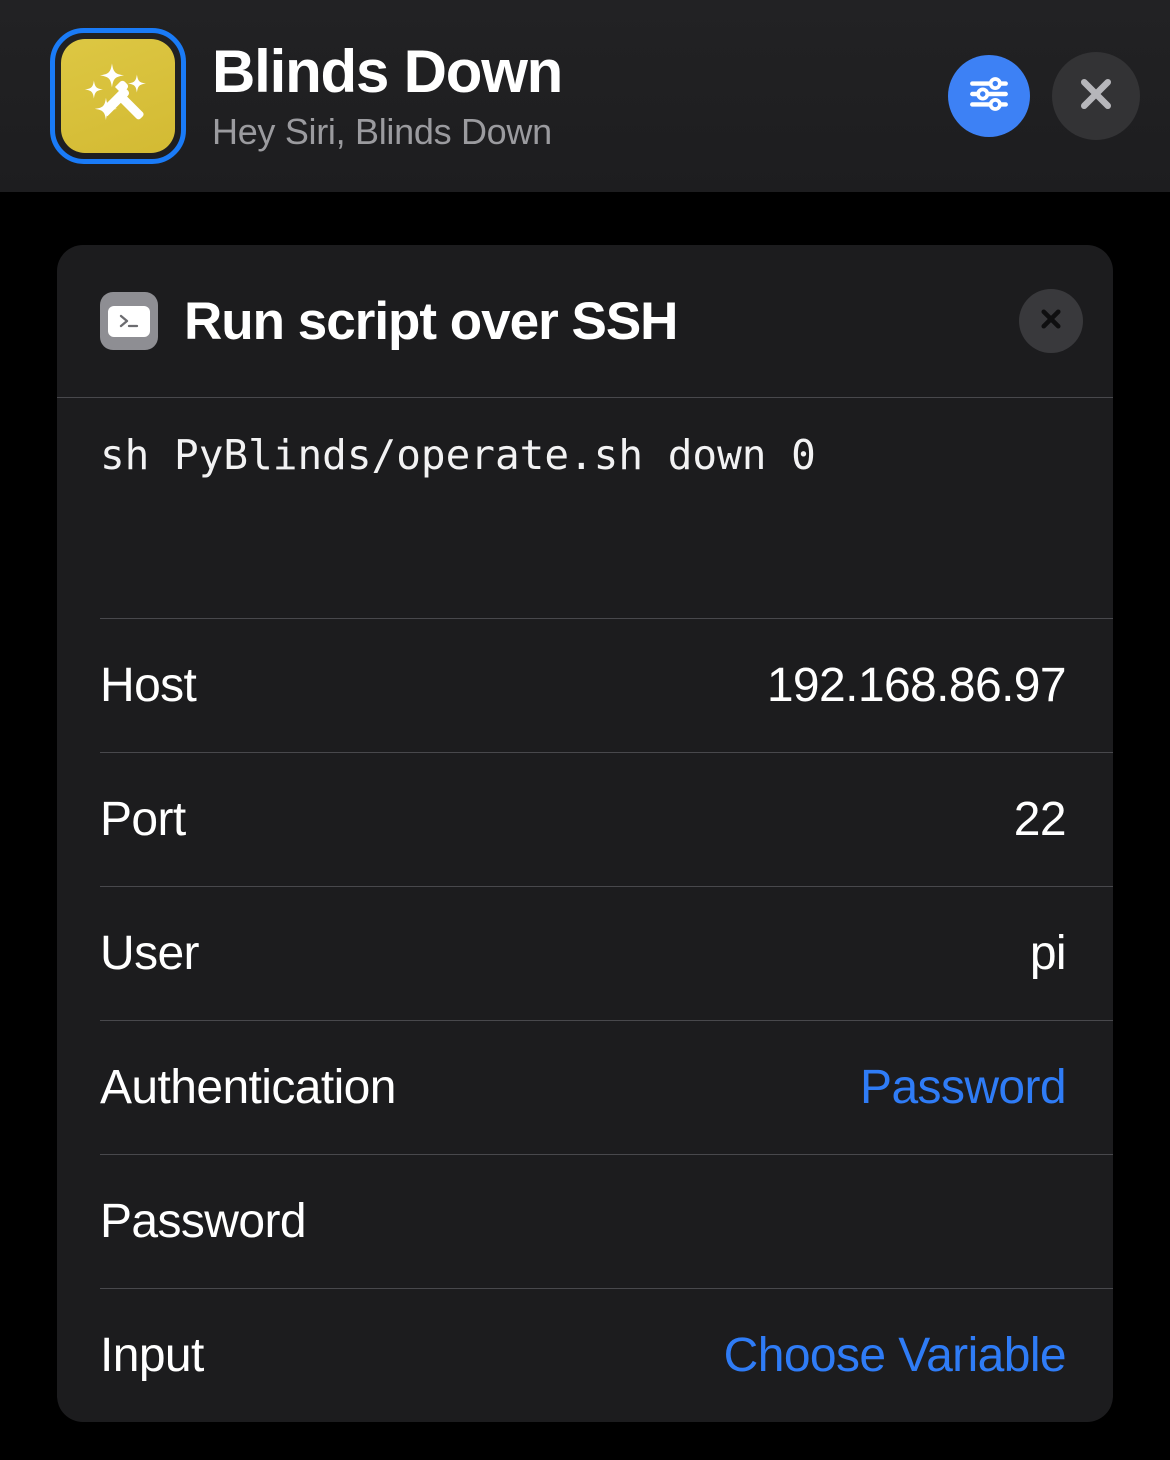 The height and width of the screenshot is (1460, 1170). Describe the element at coordinates (585, 685) in the screenshot. I see `field-row-host: Host 192.168.86.97` at that location.